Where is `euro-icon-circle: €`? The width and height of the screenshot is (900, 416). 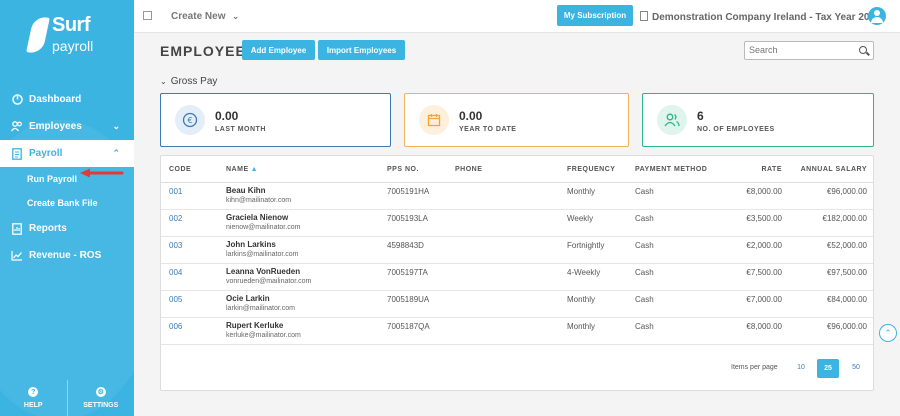
euro-icon-circle: € is located at coordinates (190, 120).